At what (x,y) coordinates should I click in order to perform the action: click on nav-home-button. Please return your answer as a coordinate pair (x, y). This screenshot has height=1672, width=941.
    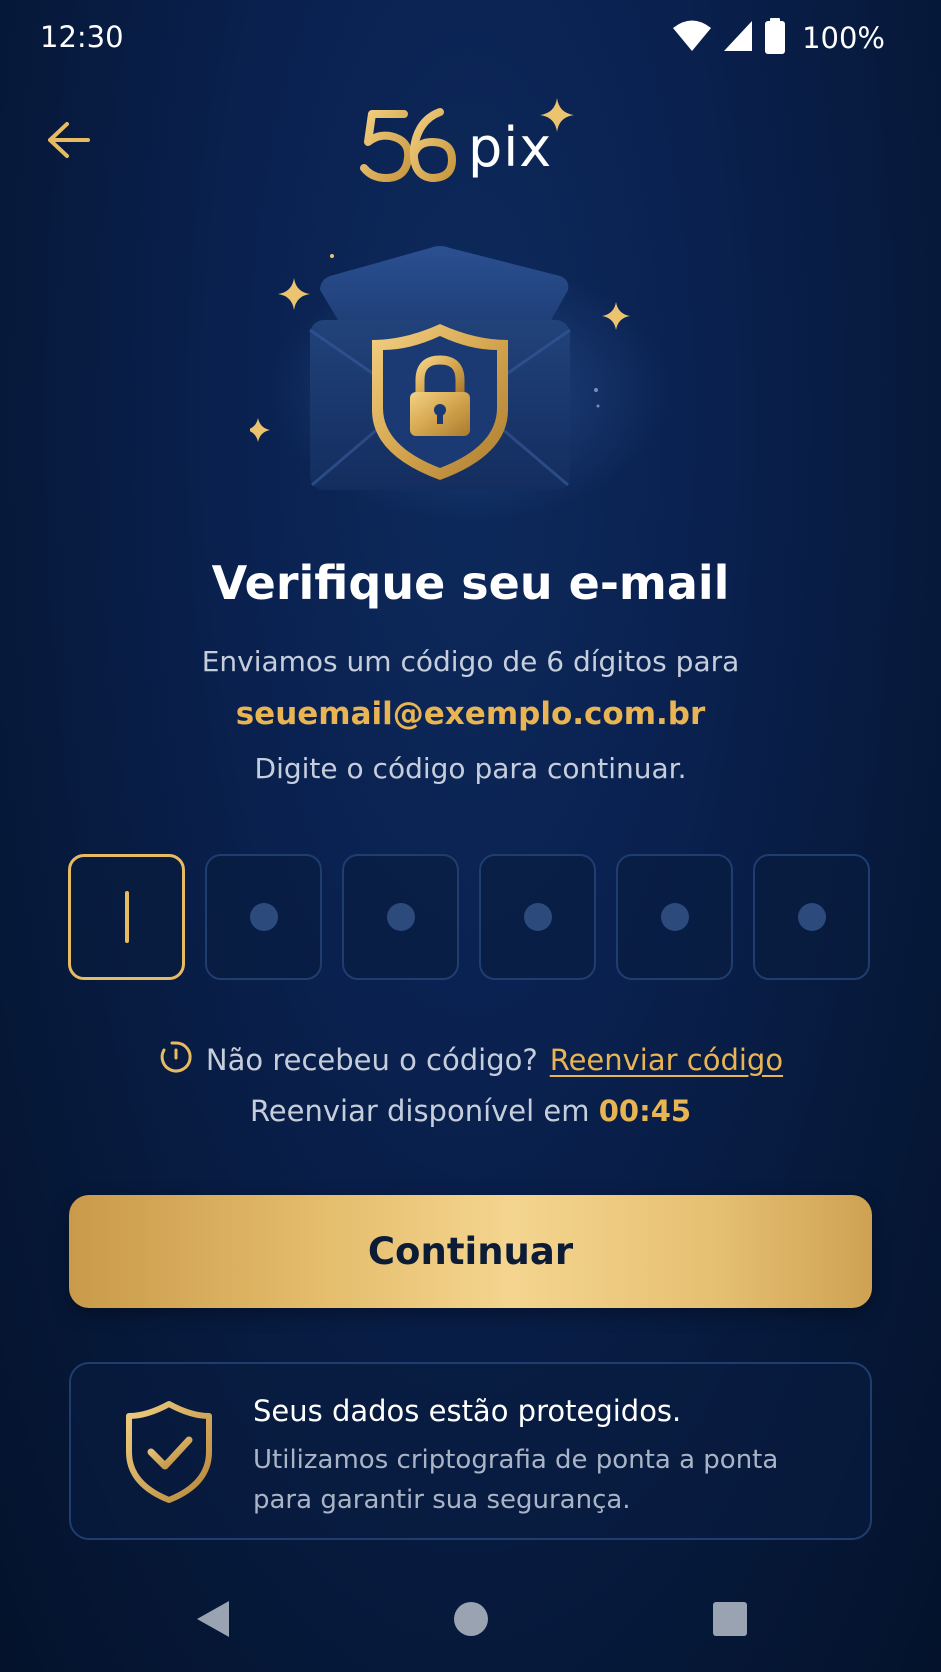
    Looking at the image, I should click on (471, 1621).